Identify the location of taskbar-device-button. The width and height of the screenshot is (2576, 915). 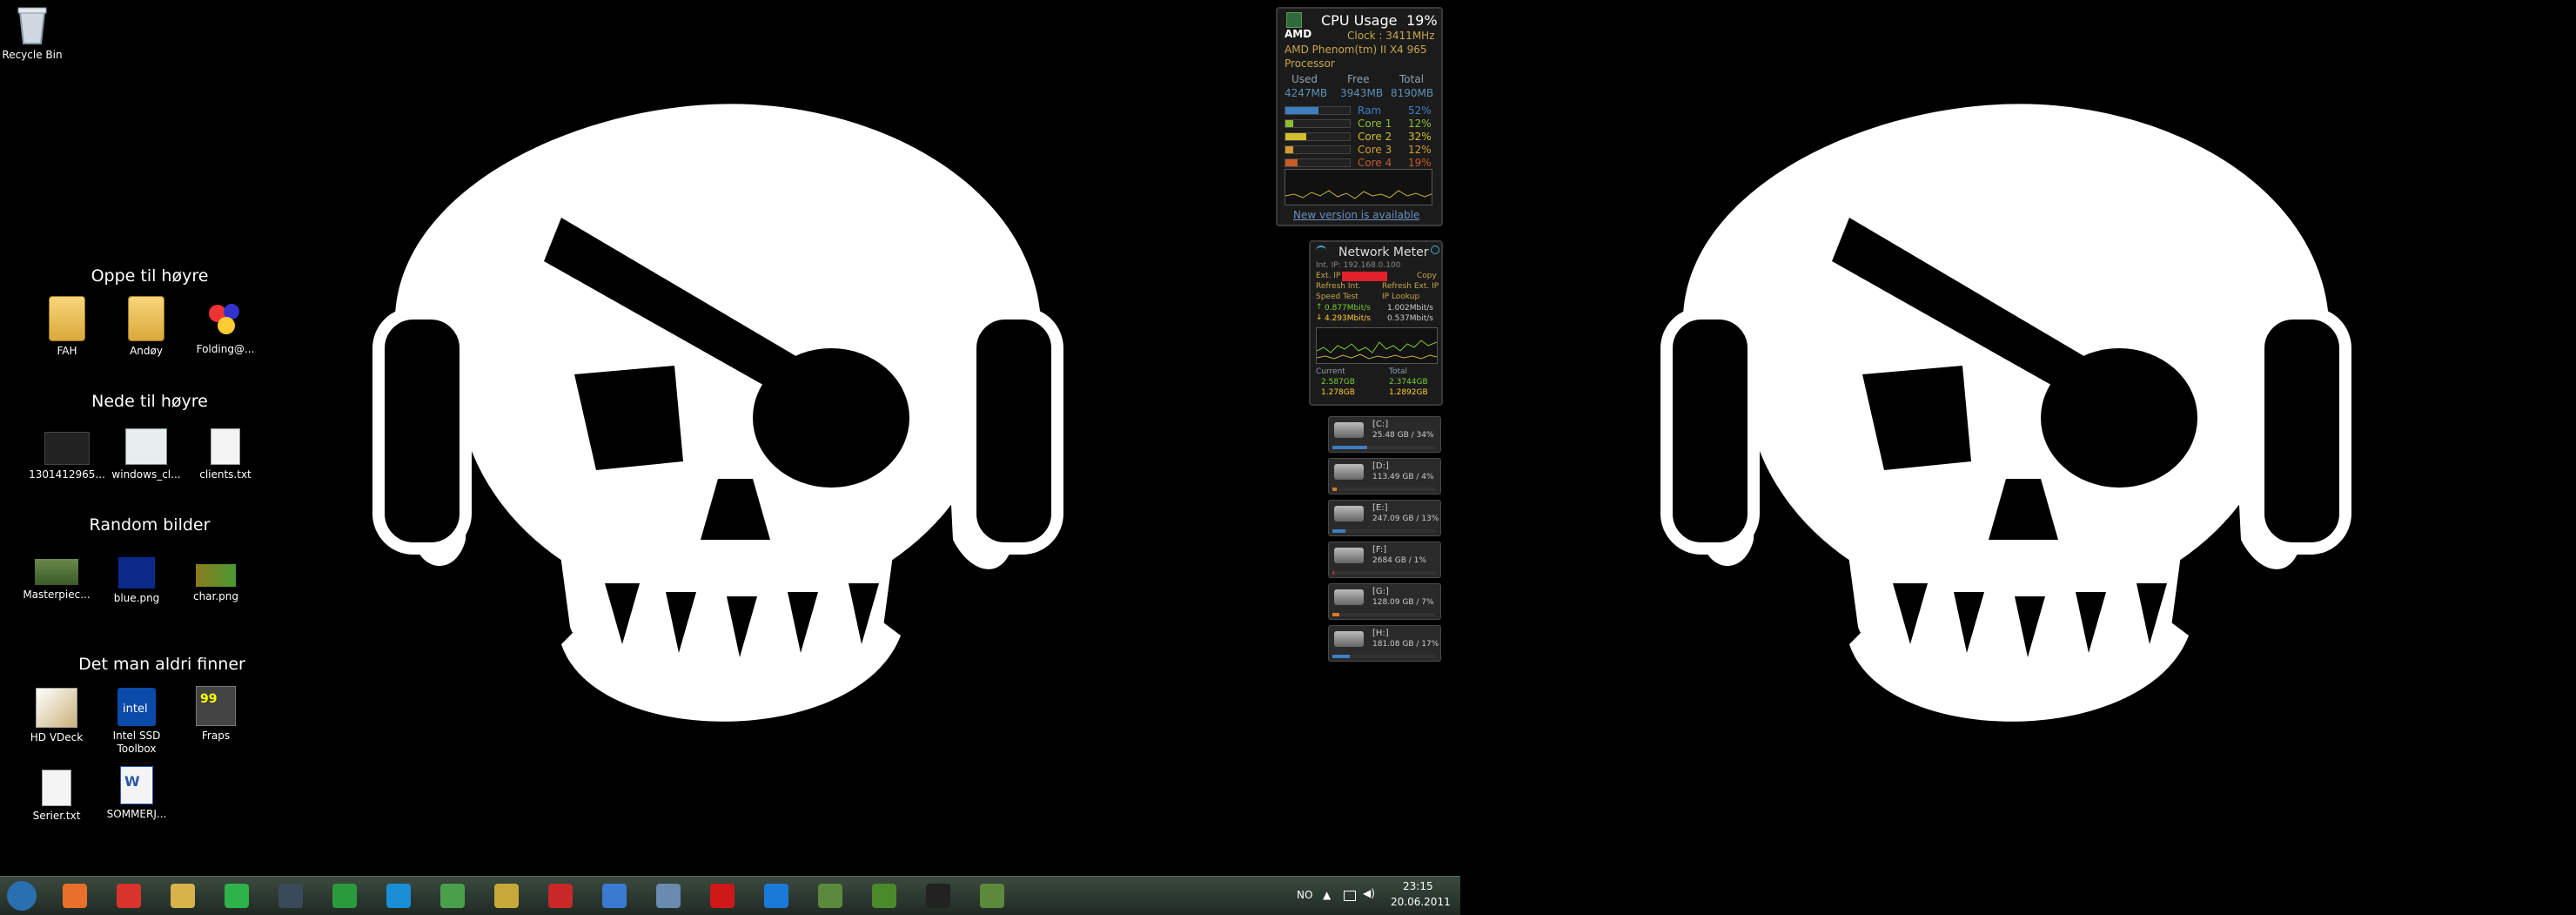
(668, 896).